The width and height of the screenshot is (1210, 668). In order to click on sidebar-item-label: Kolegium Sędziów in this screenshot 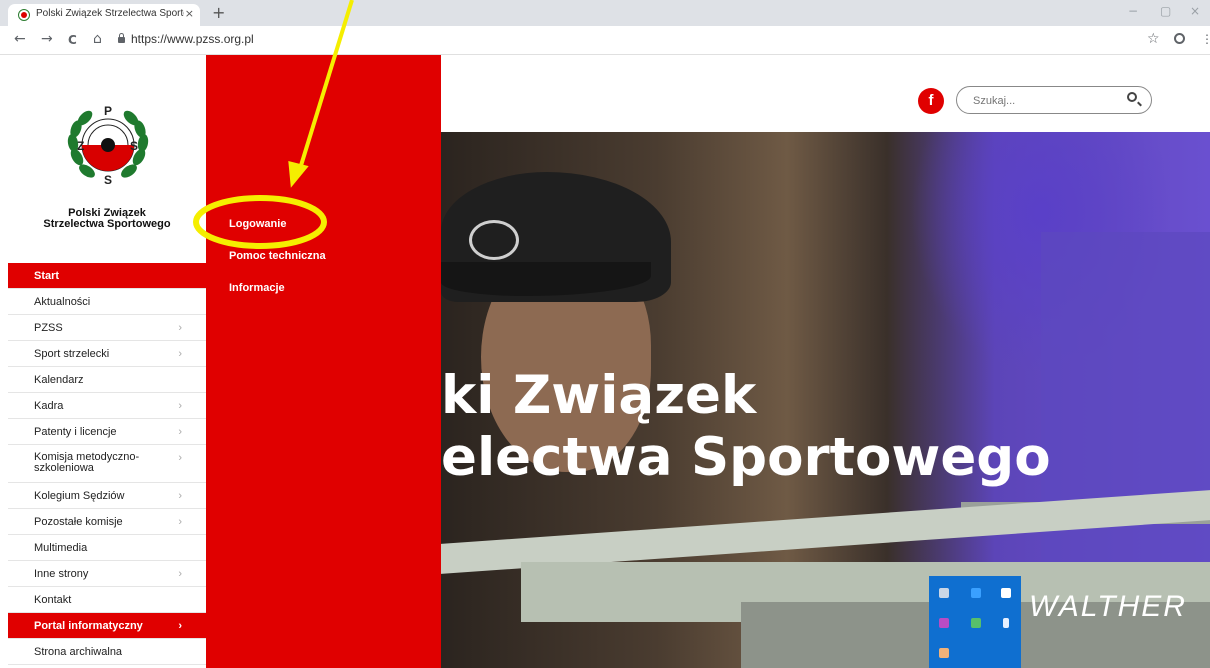, I will do `click(79, 496)`.